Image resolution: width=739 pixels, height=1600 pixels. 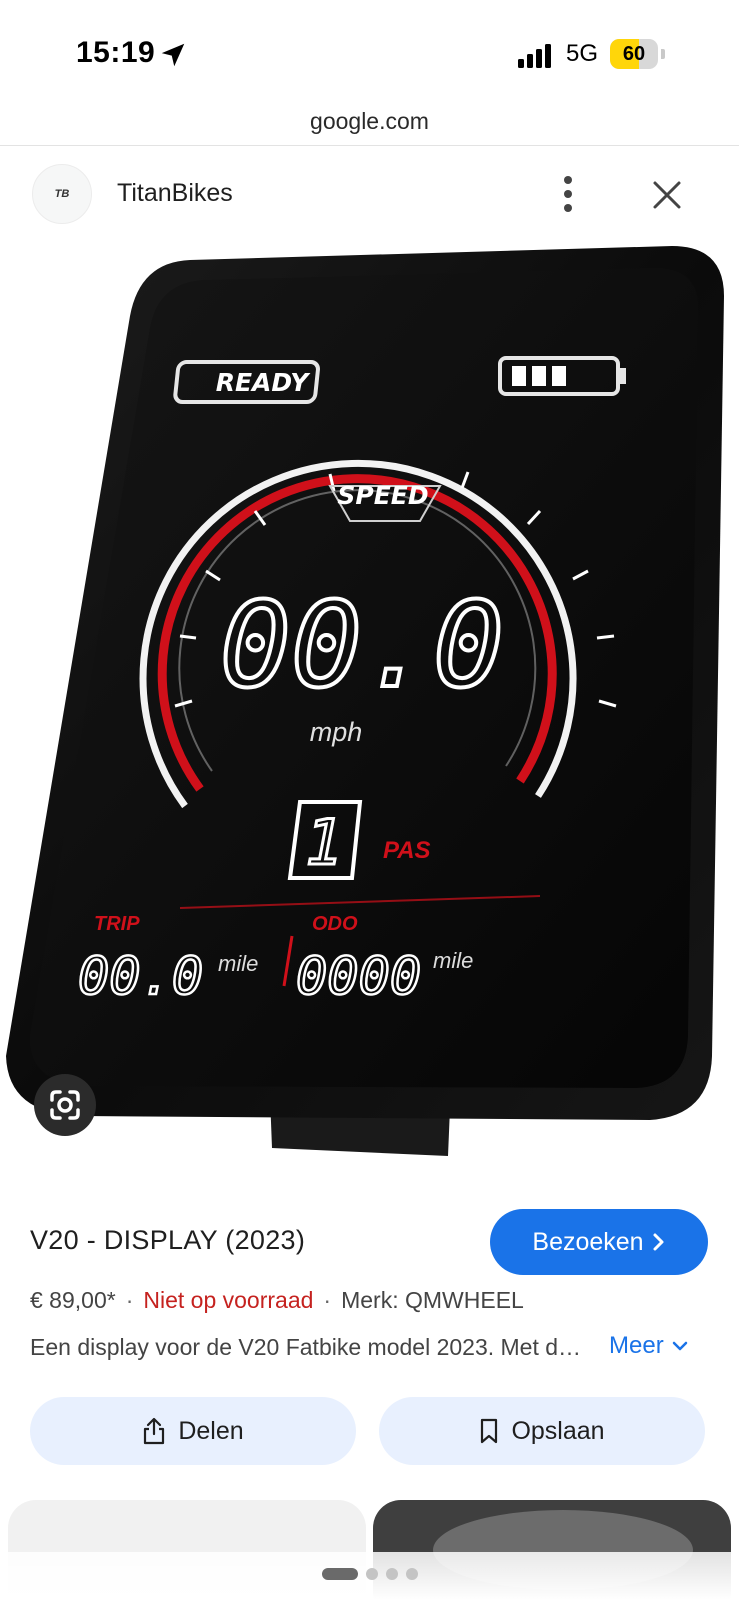 I want to click on odo-value: 0000, so click(x=358, y=977).